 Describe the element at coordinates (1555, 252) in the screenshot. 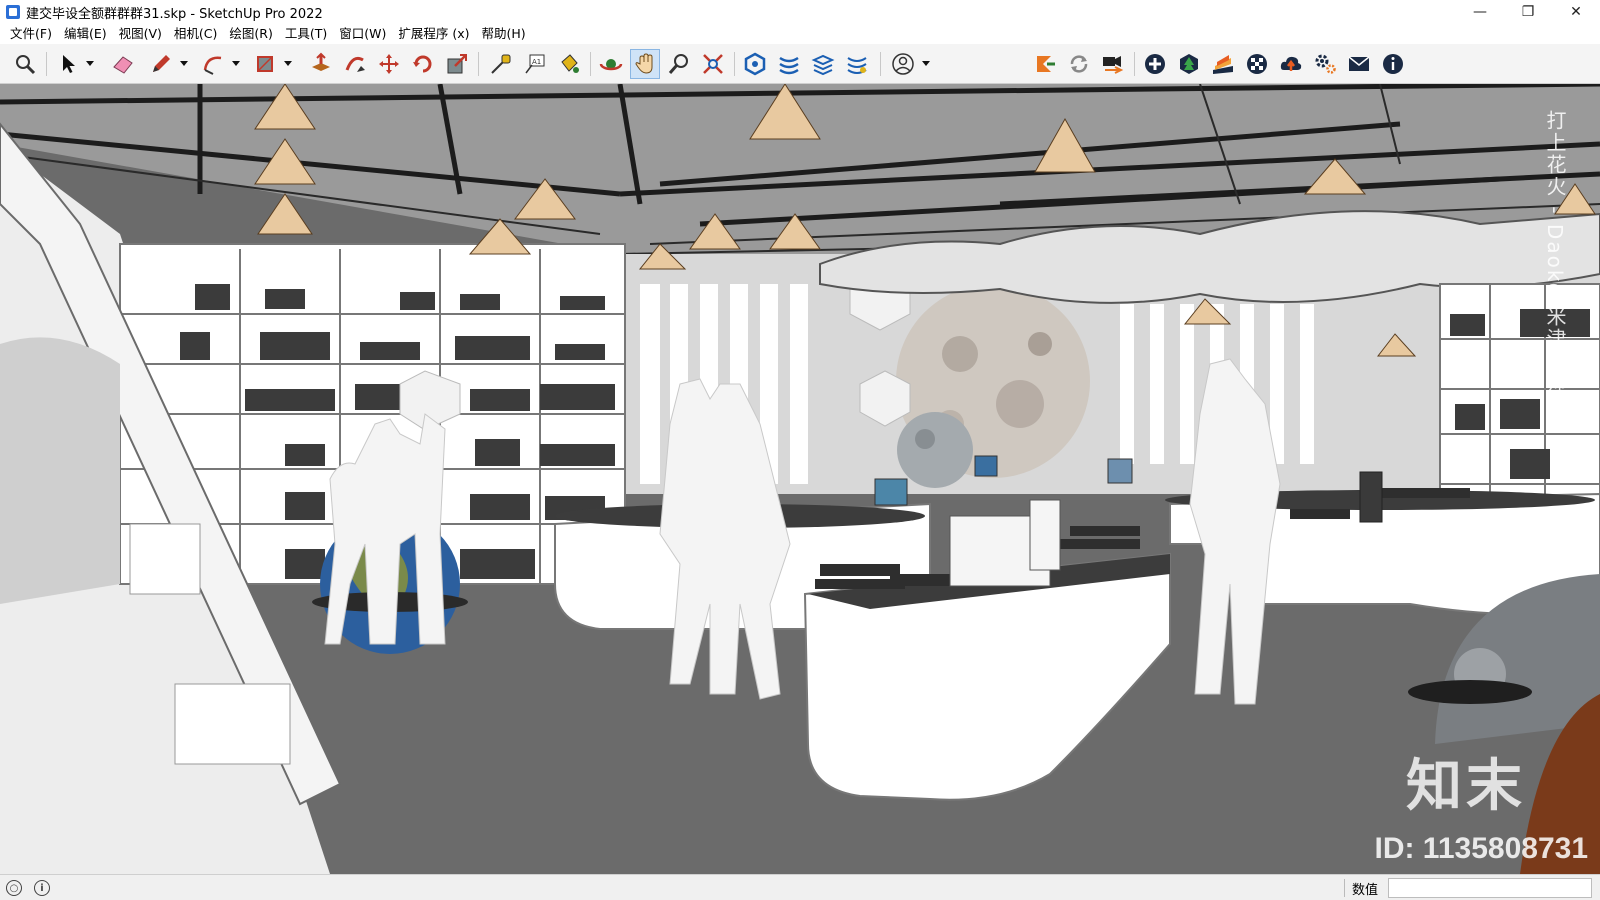

I see `music-watermark: 打上花火 - Daoko/米津玄师` at that location.